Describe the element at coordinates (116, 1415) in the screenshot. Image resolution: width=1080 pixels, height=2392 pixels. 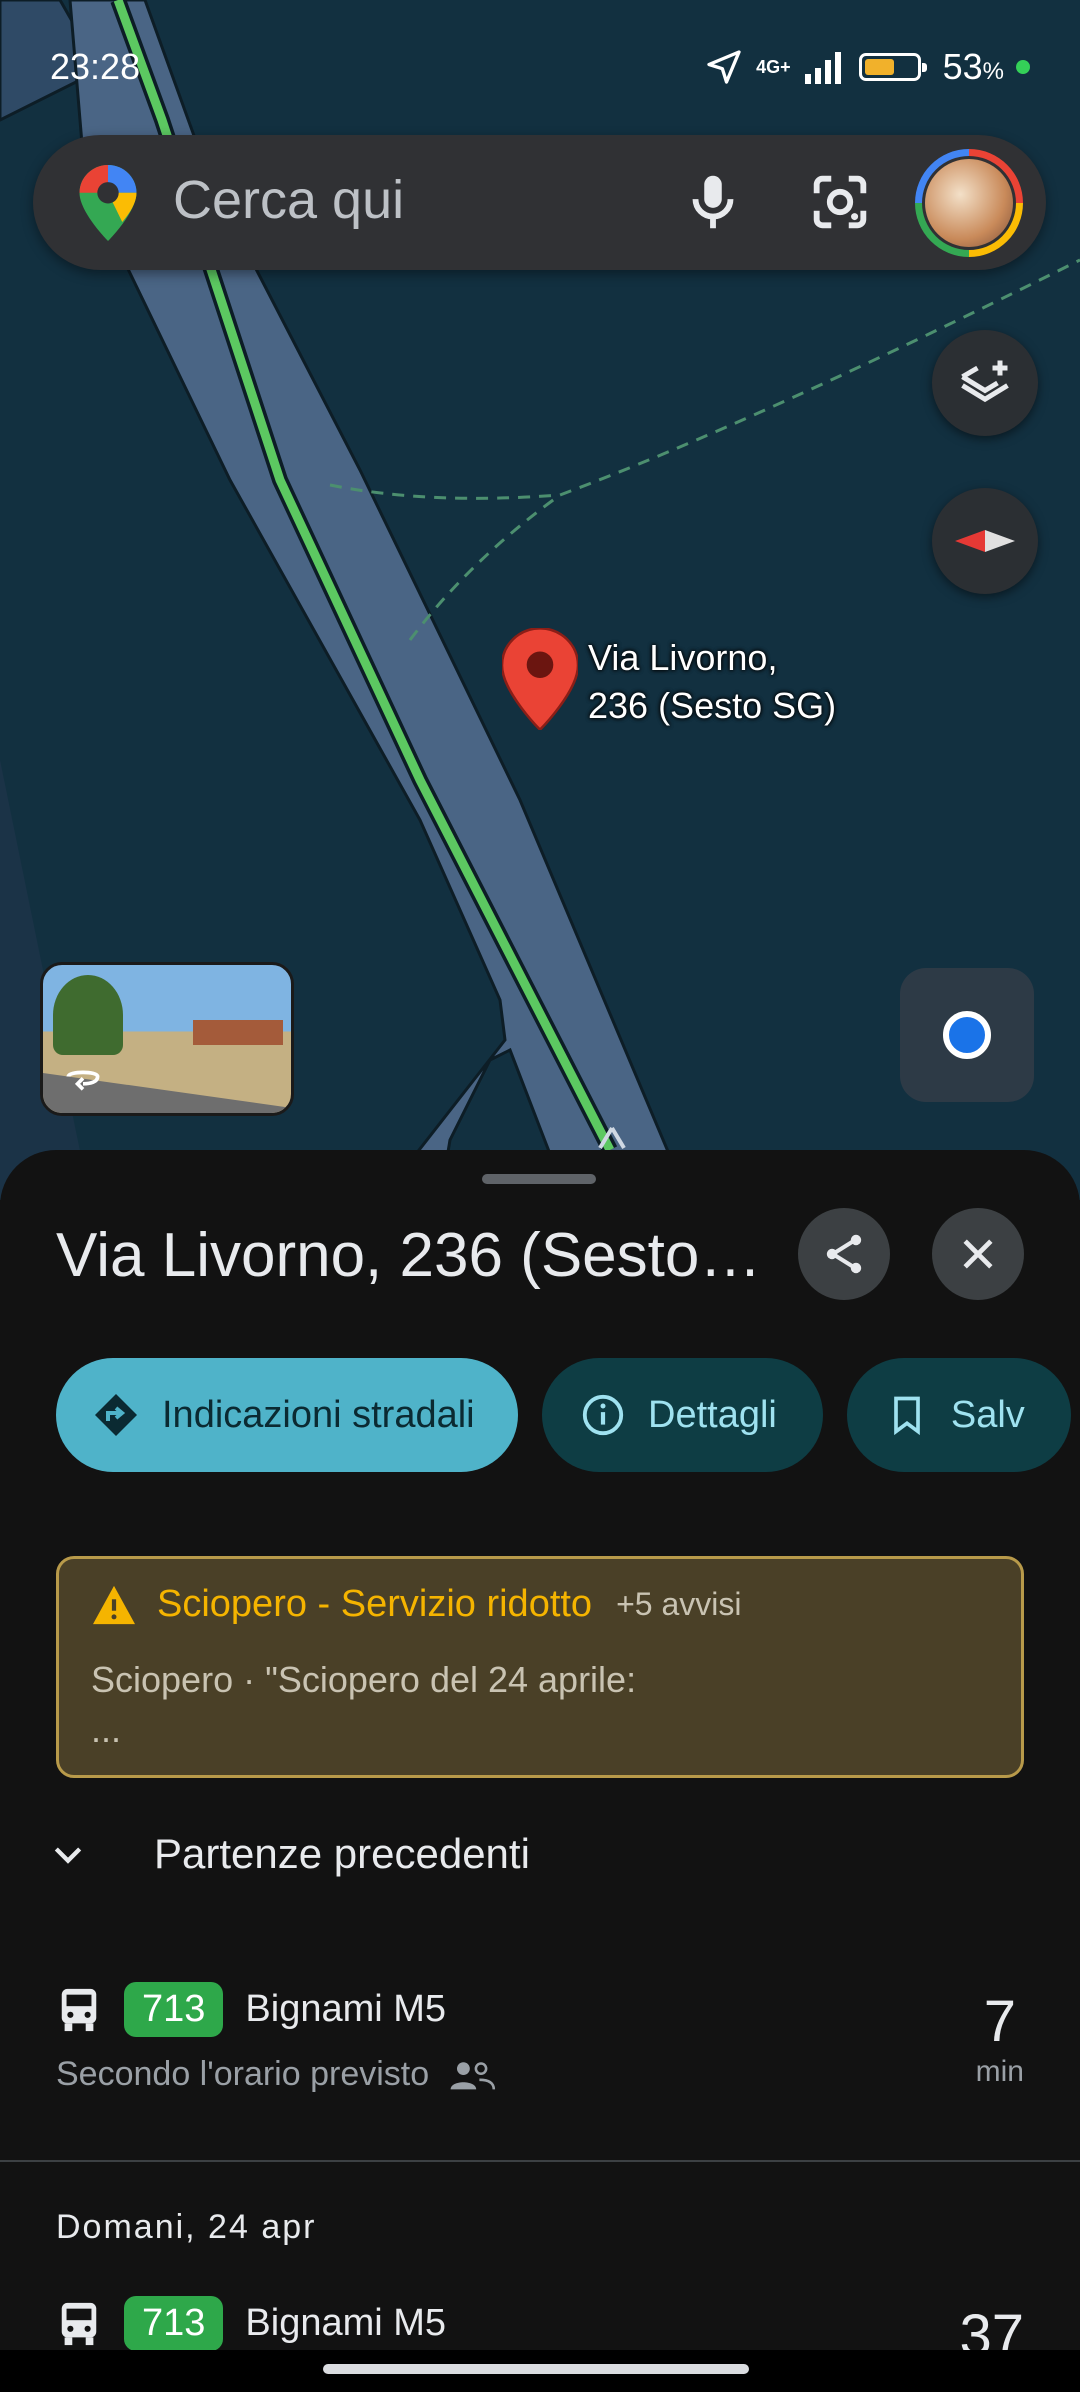
I see `directions-icon` at that location.